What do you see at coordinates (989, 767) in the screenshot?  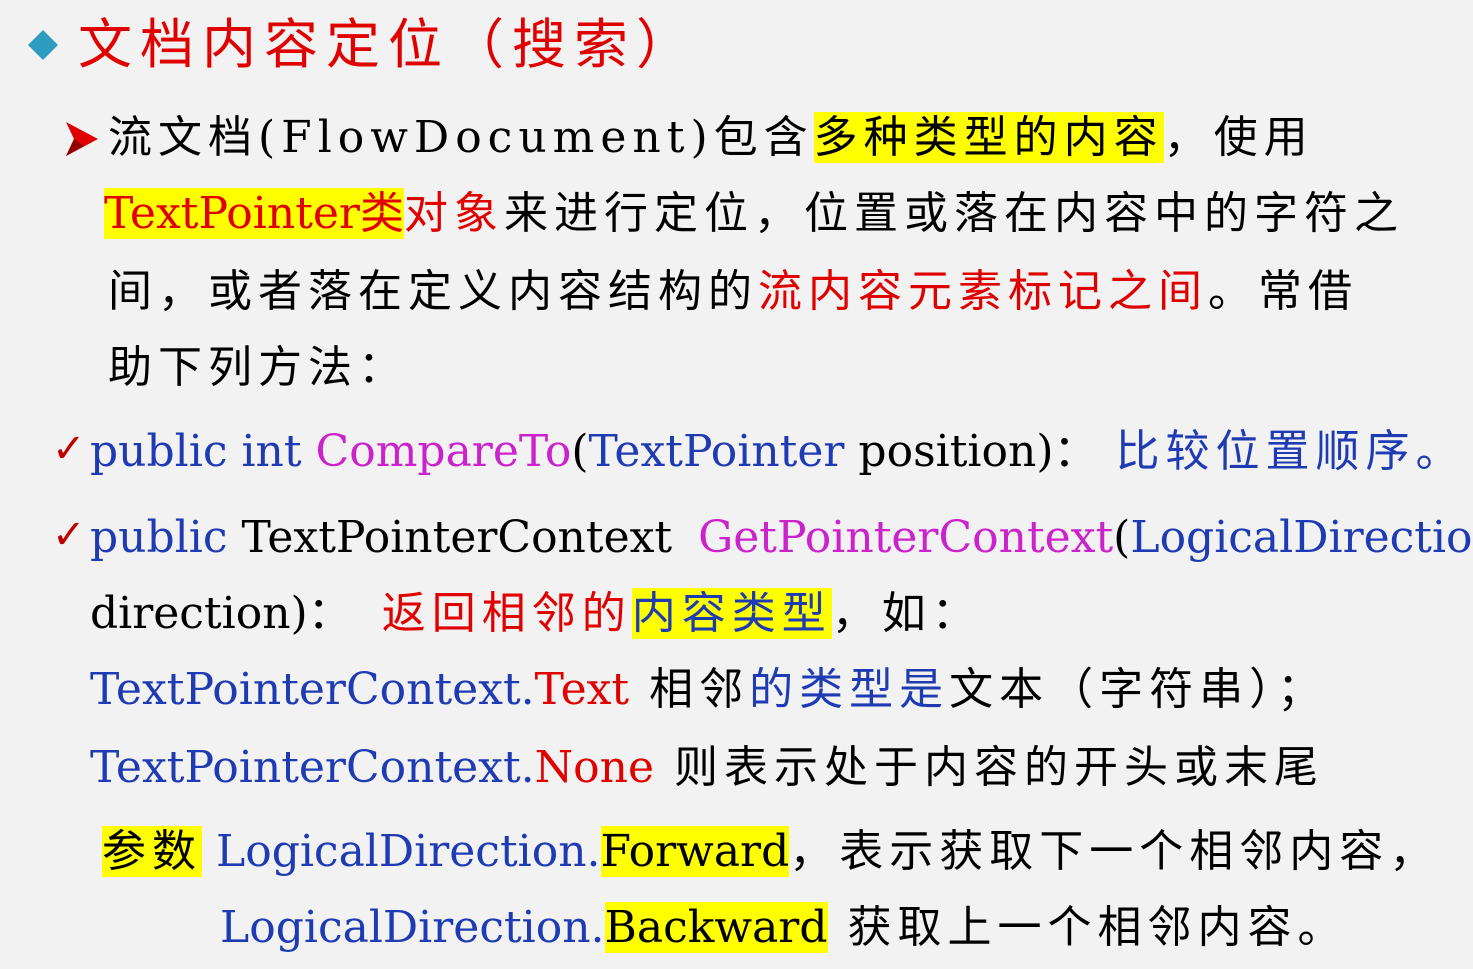 I see `desc-text: 则表示处于内容的开头或末尾` at bounding box center [989, 767].